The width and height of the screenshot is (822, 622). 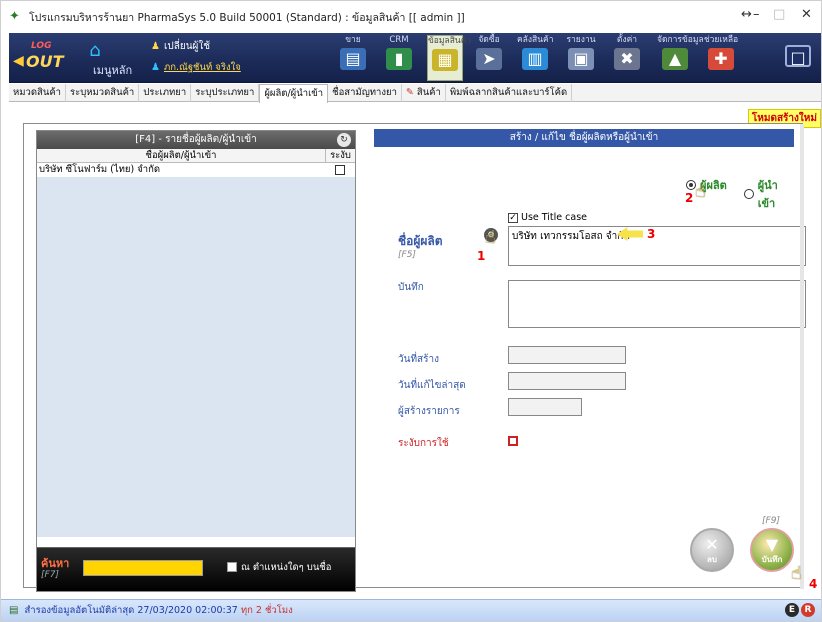 I want to click on toolbar-product-data-label: ข้อมูลสินค้า, so click(x=450, y=41).